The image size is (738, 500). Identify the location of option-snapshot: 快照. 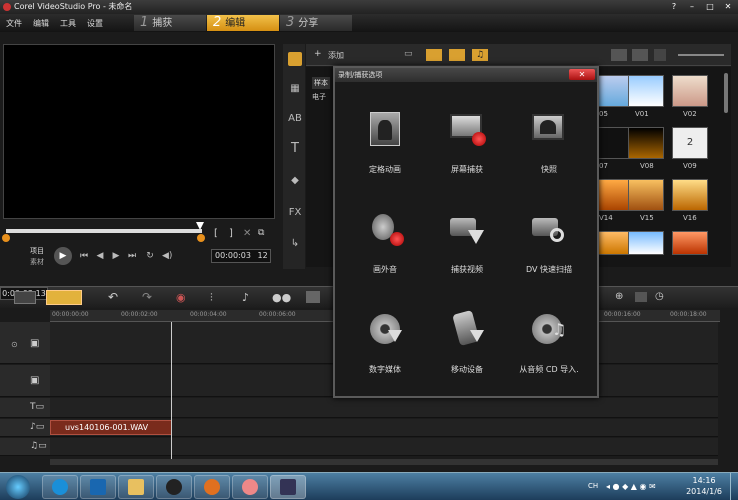
(549, 155).